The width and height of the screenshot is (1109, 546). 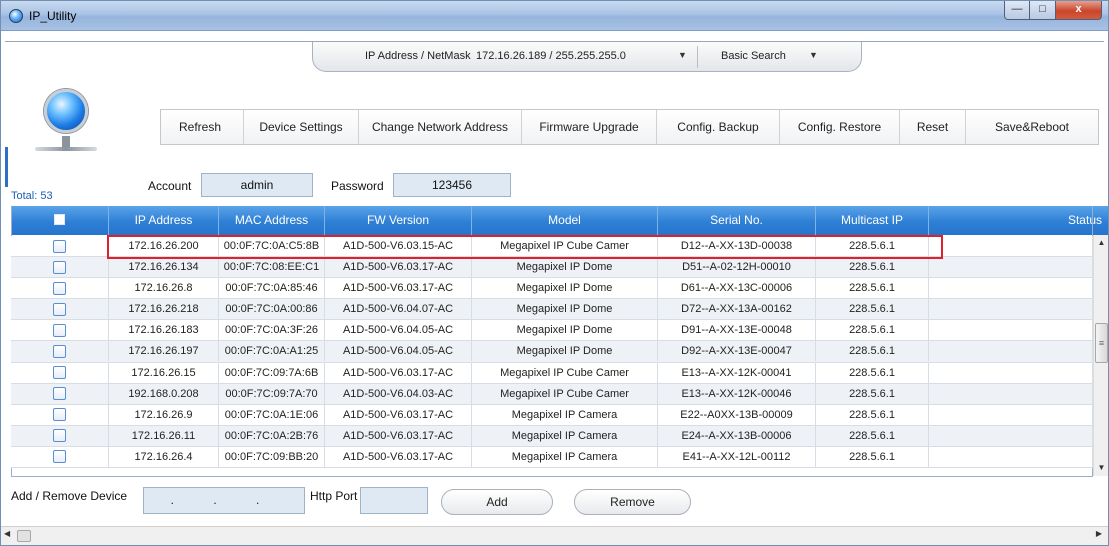 What do you see at coordinates (16, 16) in the screenshot?
I see `app-globe-icon` at bounding box center [16, 16].